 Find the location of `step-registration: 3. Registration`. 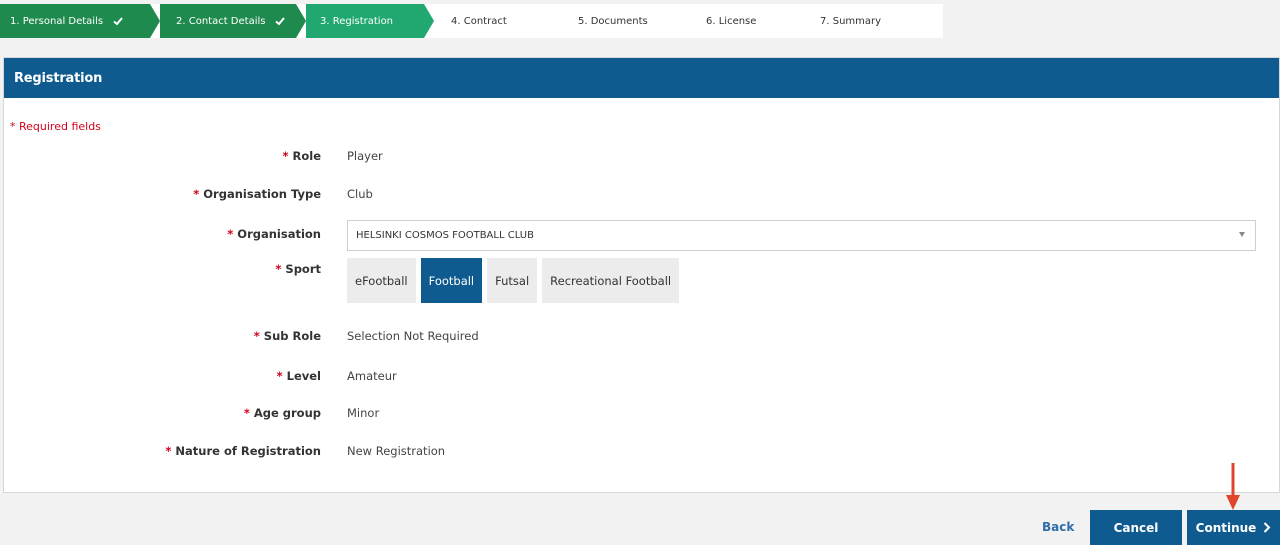

step-registration: 3. Registration is located at coordinates (365, 21).